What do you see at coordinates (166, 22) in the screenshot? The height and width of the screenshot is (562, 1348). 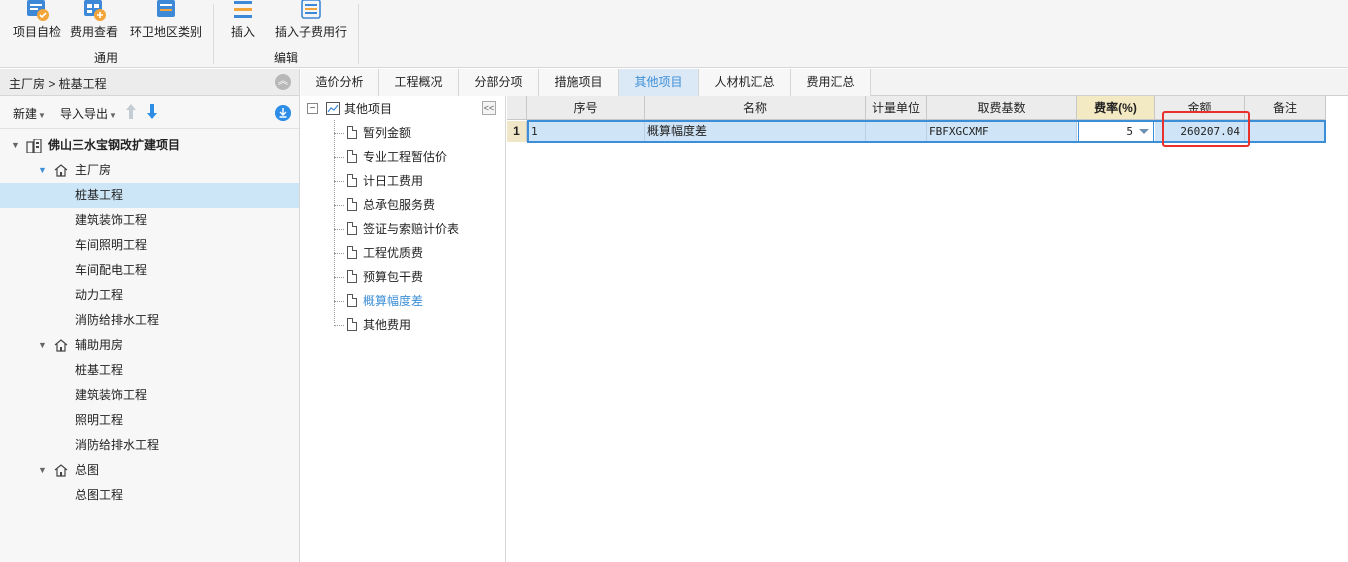 I see `sanitation-region-button: 环卫地区类别` at bounding box center [166, 22].